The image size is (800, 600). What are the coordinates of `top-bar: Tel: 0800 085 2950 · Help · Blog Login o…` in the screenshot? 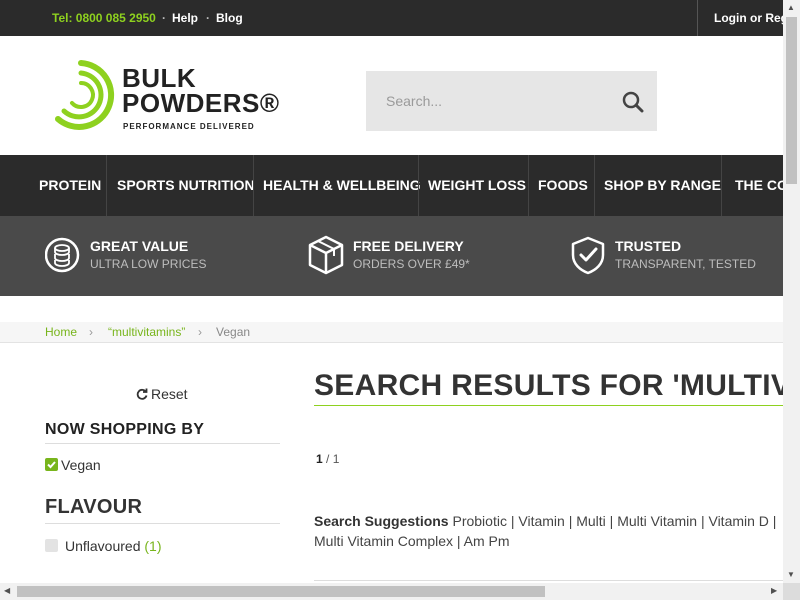 It's located at (391, 18).